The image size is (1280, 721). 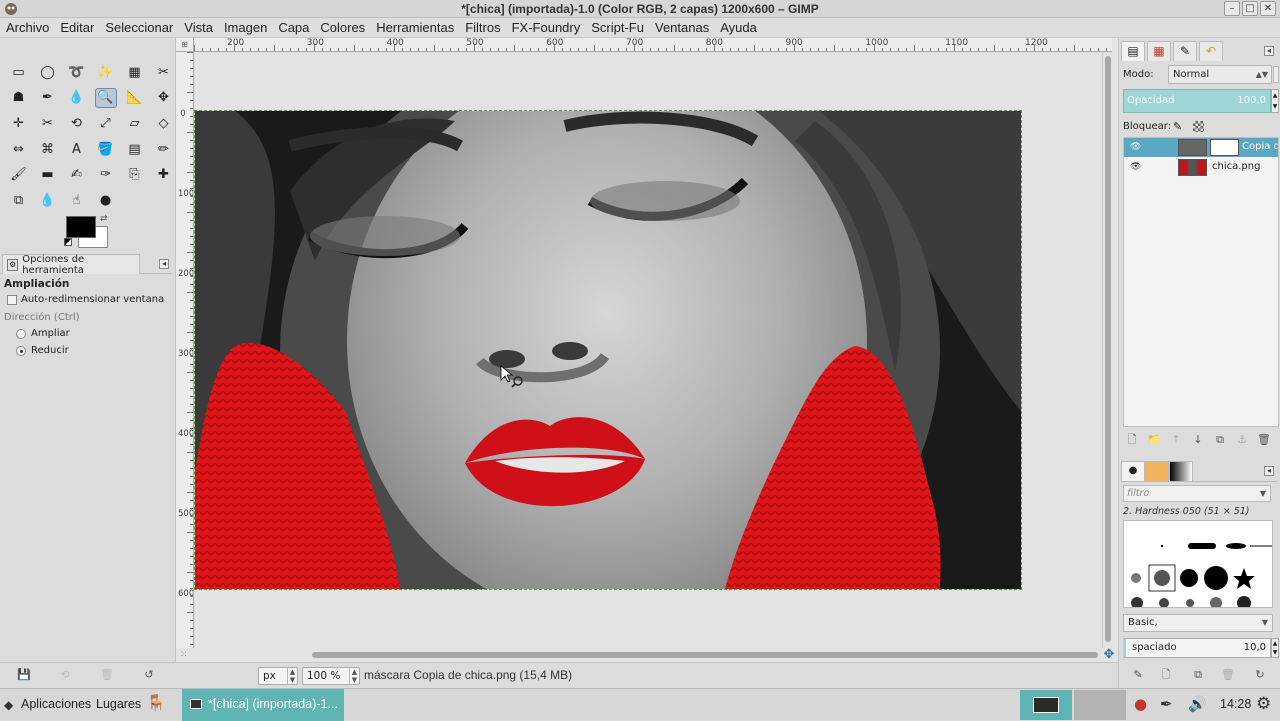 I want to click on swap-colors-icon: ⇄, so click(x=104, y=219).